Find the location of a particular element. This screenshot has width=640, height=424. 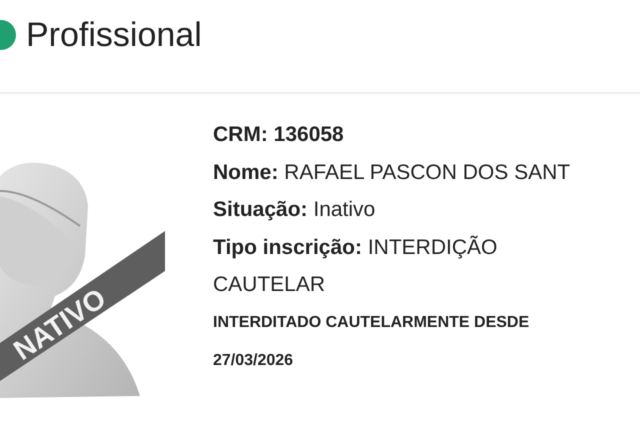

status-note: INTERDITADO CAUTELARMENTE DESDE 27/03/2026 is located at coordinates (371, 341).